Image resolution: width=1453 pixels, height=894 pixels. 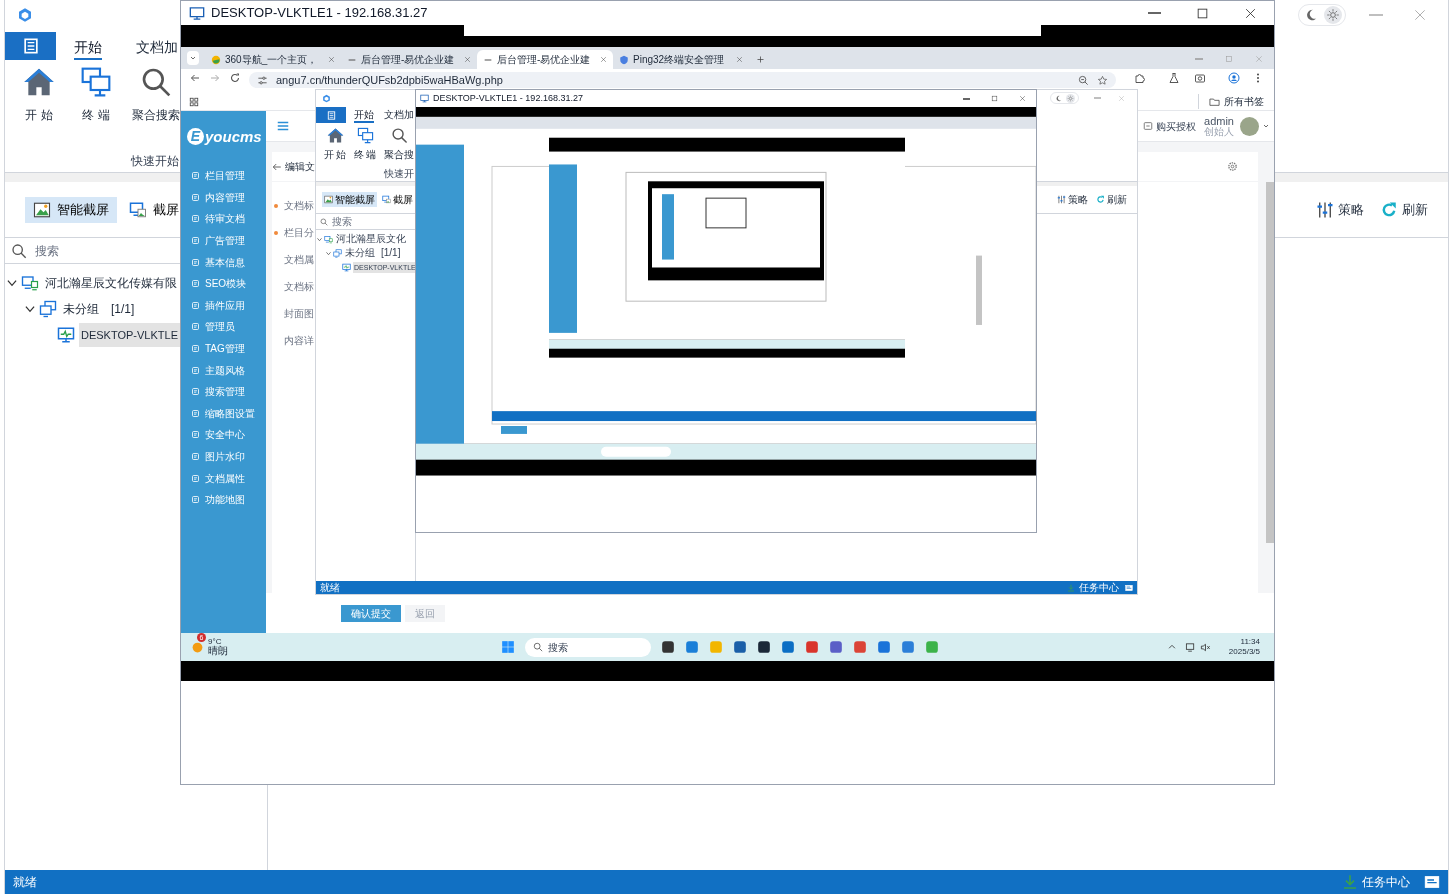 I want to click on flask-icon, so click(x=1174, y=78).